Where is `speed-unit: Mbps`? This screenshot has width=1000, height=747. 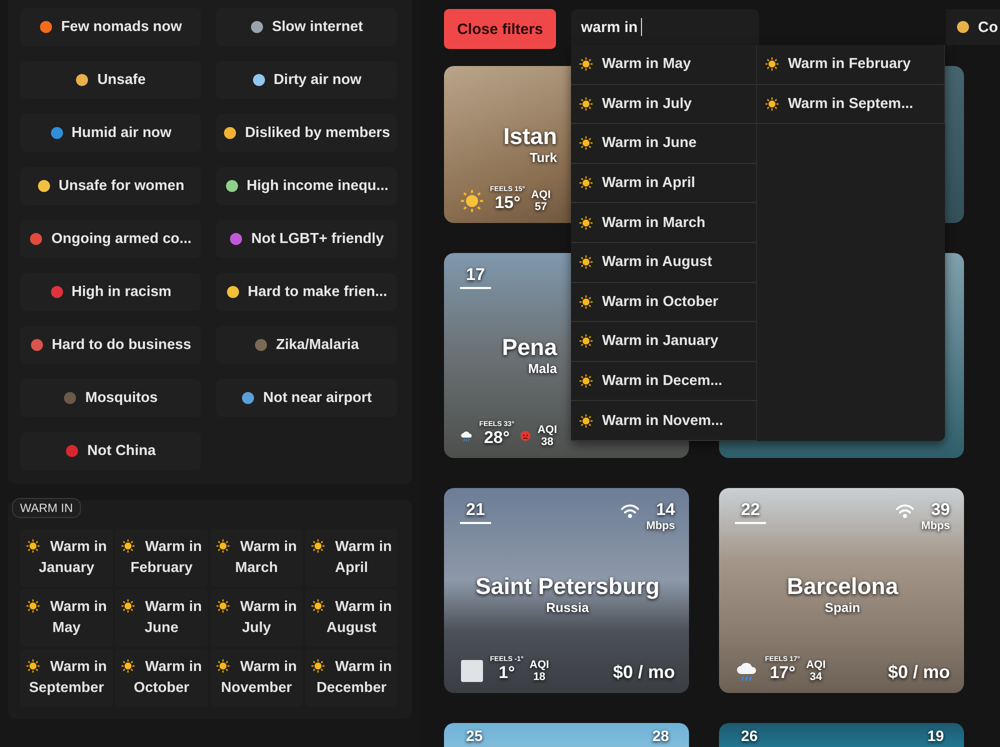 speed-unit: Mbps is located at coordinates (660, 526).